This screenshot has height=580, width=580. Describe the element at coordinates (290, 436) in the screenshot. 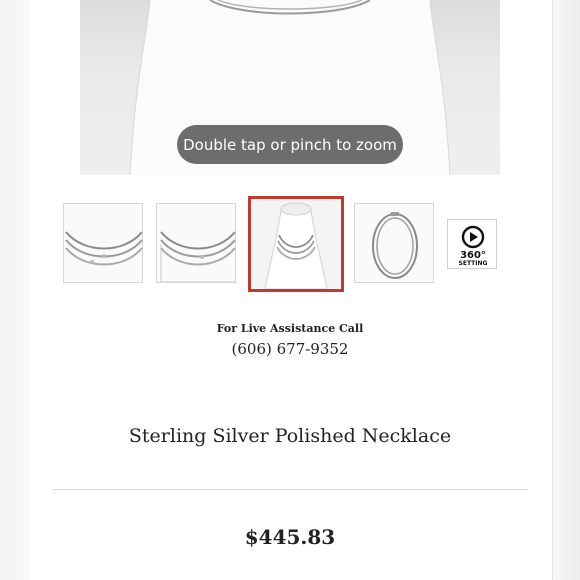

I see `product-title: Sterling Silver Polished Necklace` at that location.